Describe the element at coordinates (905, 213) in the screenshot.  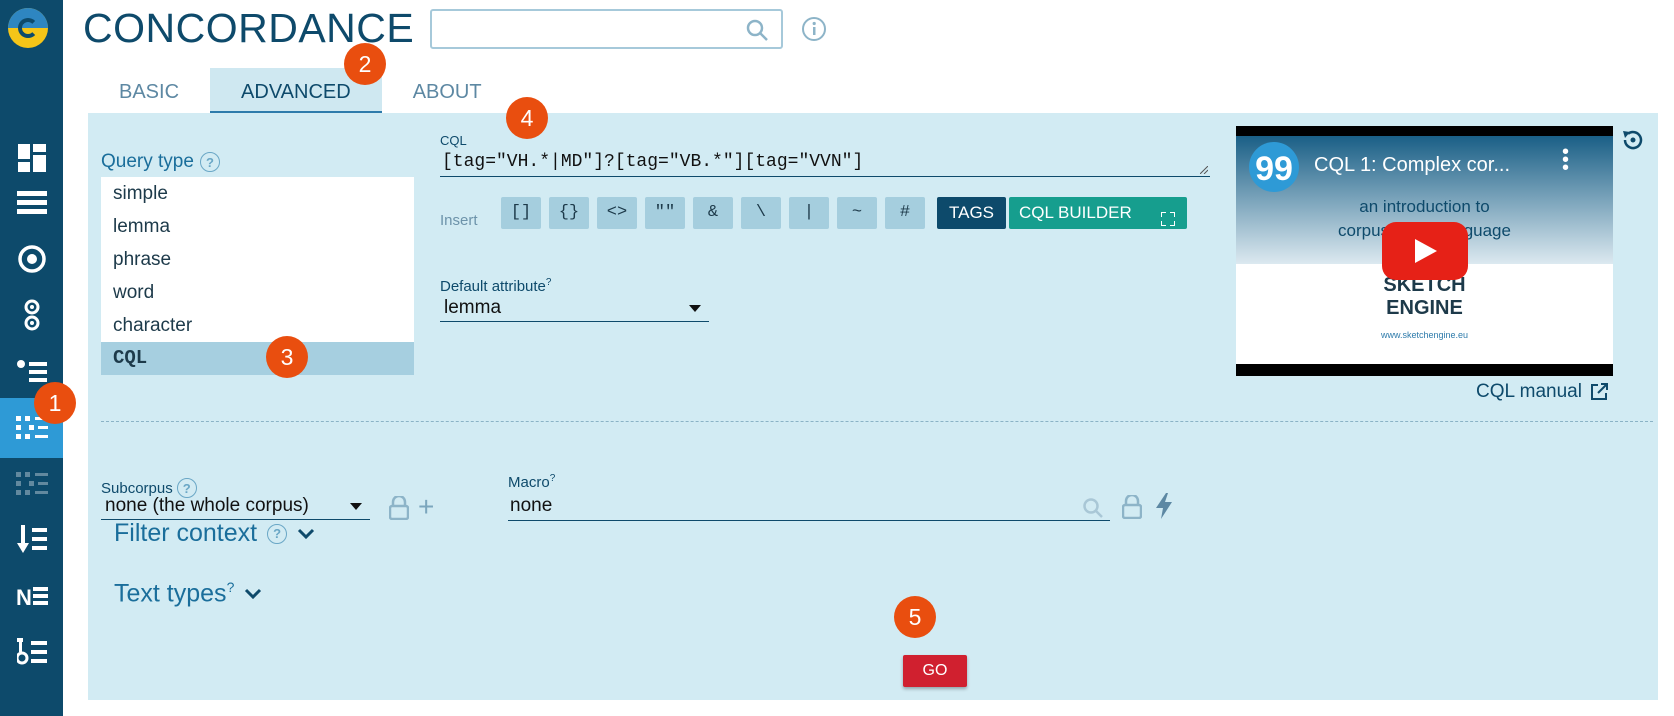
I see `insert-hash-button: #` at that location.